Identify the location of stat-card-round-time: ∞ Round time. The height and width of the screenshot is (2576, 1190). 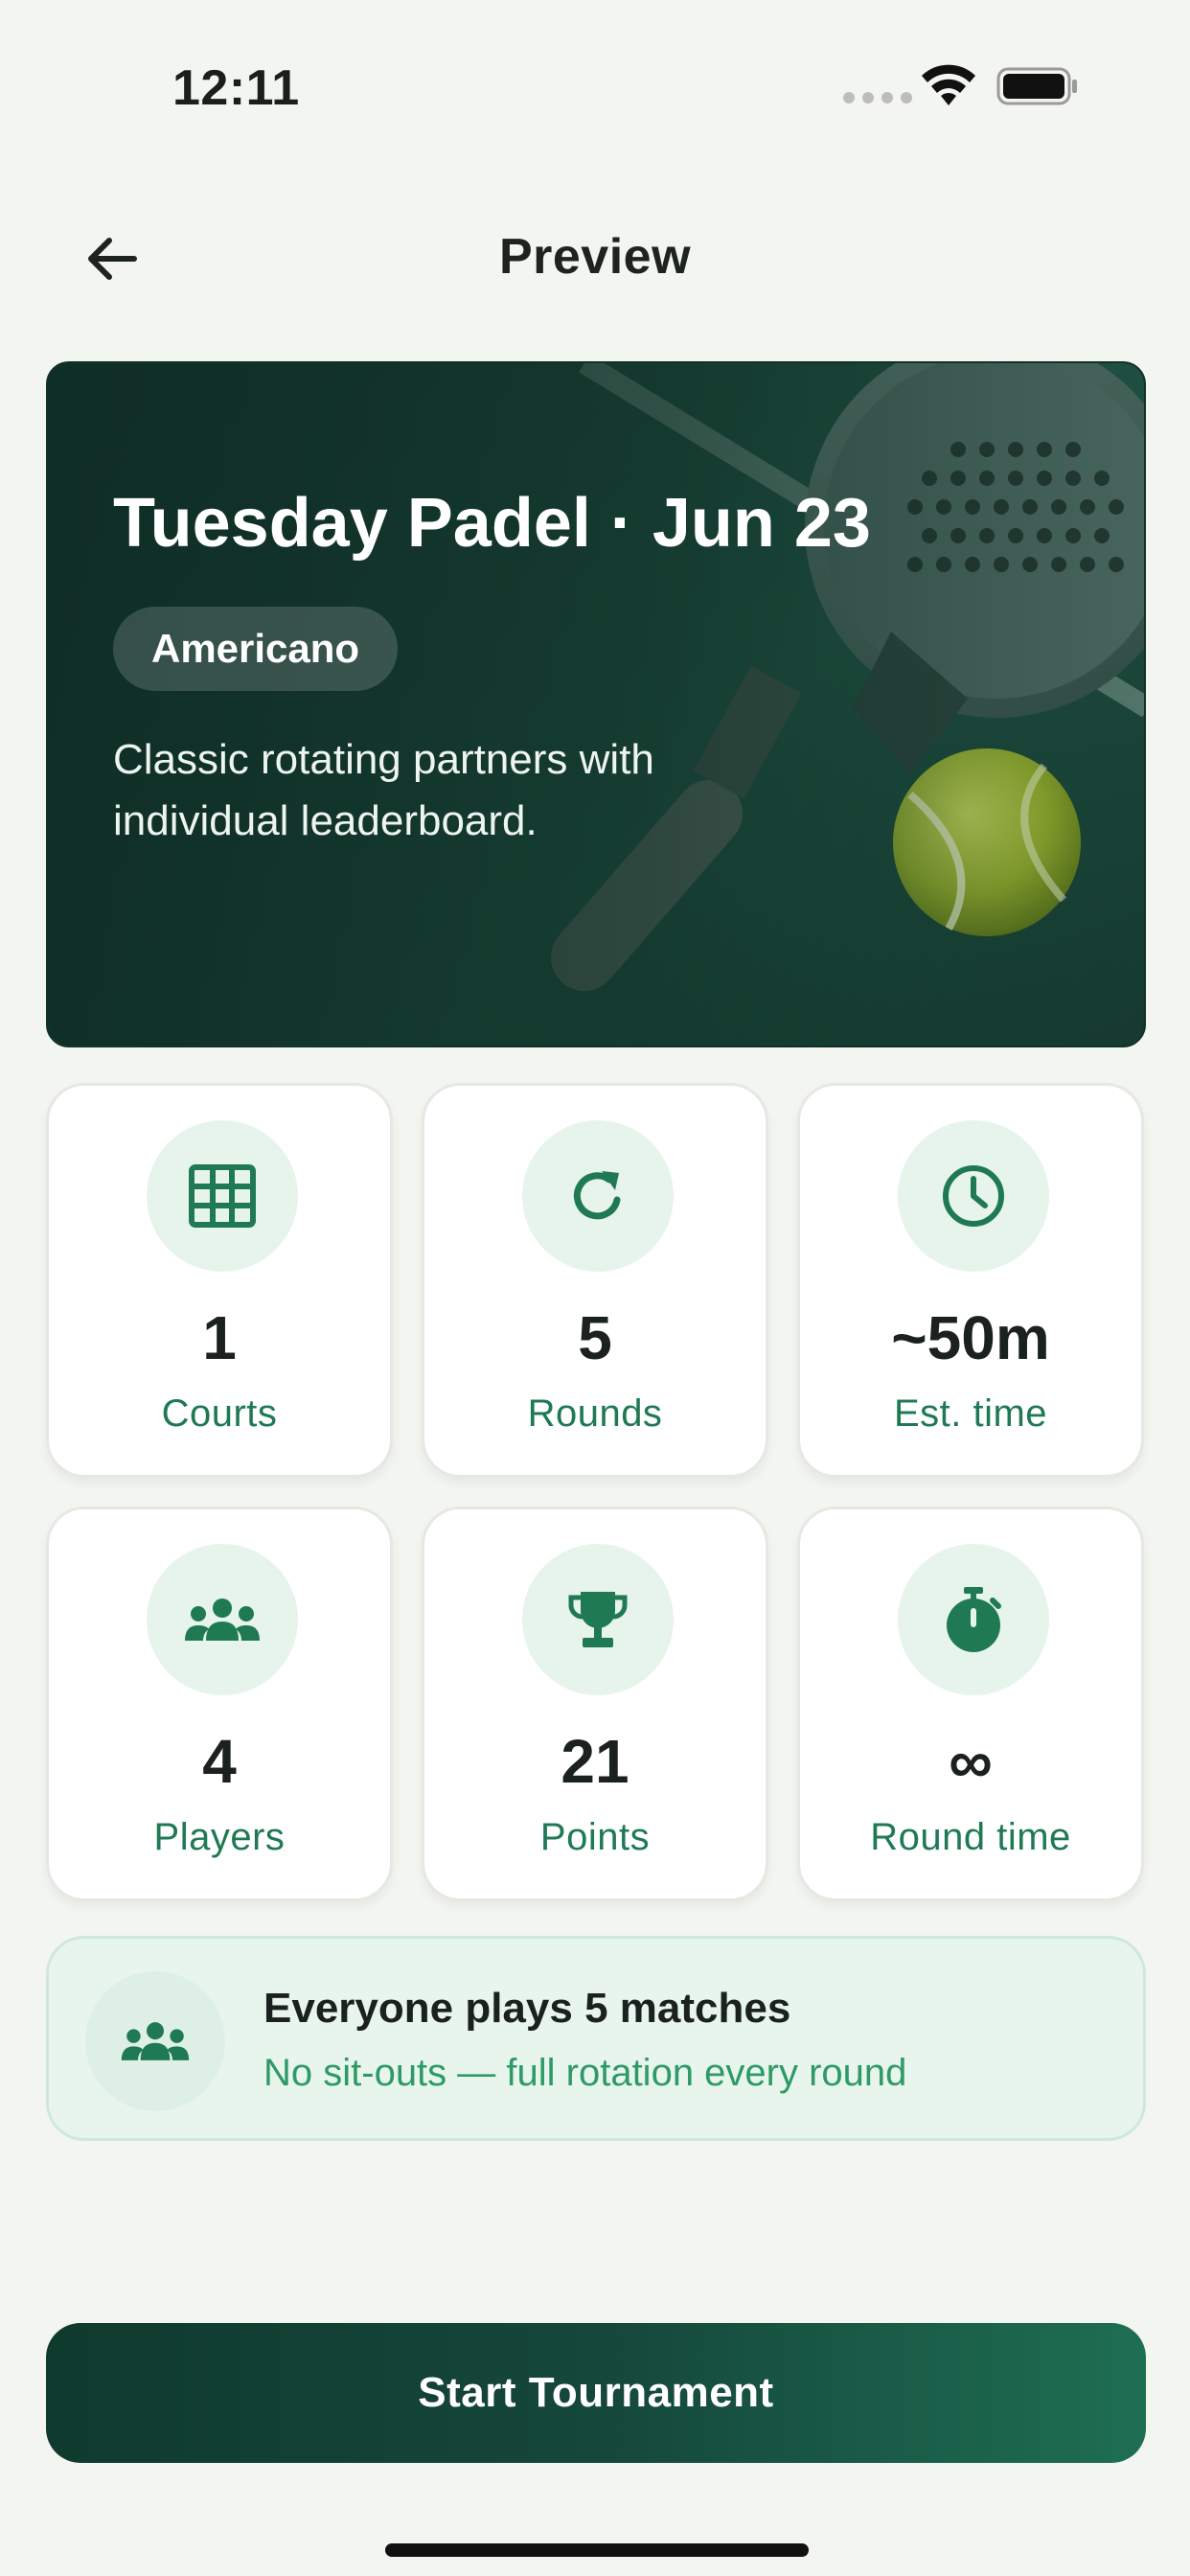
(971, 1703).